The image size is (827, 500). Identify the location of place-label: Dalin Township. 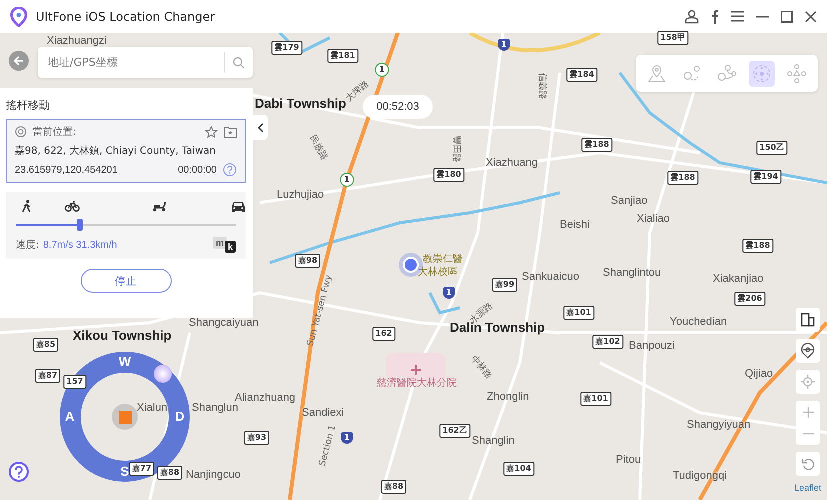
(498, 328).